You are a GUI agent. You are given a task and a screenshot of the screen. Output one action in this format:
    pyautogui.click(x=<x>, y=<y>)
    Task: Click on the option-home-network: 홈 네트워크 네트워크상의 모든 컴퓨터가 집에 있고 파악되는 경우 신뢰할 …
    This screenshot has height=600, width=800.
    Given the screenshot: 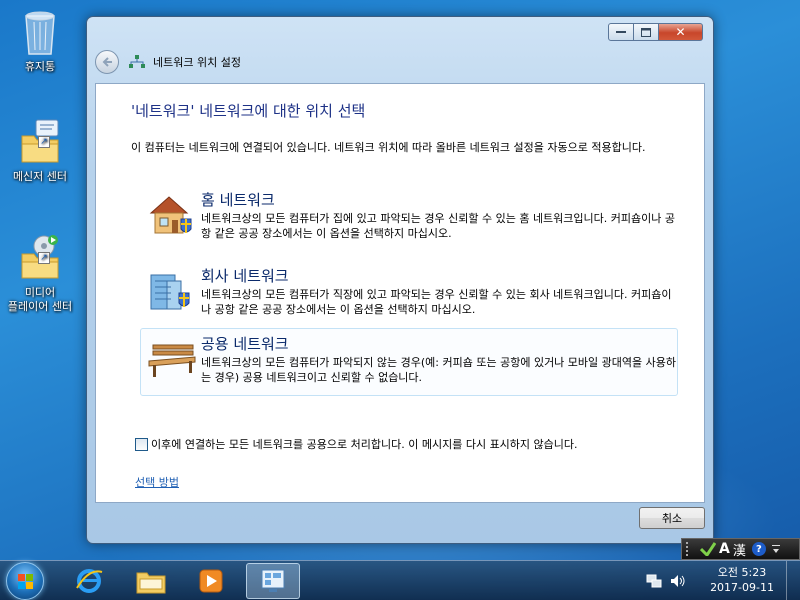 What is the action you would take?
    pyautogui.click(x=409, y=218)
    